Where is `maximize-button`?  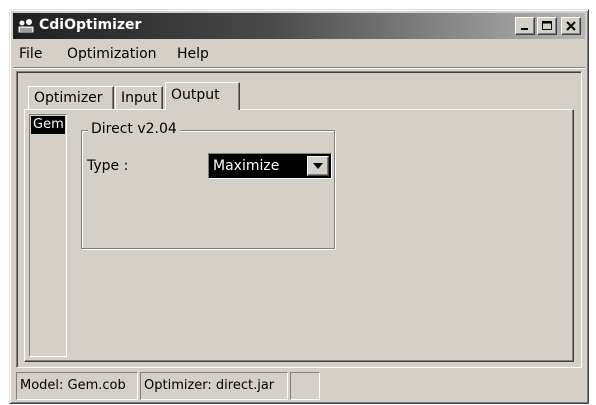 maximize-button is located at coordinates (547, 26).